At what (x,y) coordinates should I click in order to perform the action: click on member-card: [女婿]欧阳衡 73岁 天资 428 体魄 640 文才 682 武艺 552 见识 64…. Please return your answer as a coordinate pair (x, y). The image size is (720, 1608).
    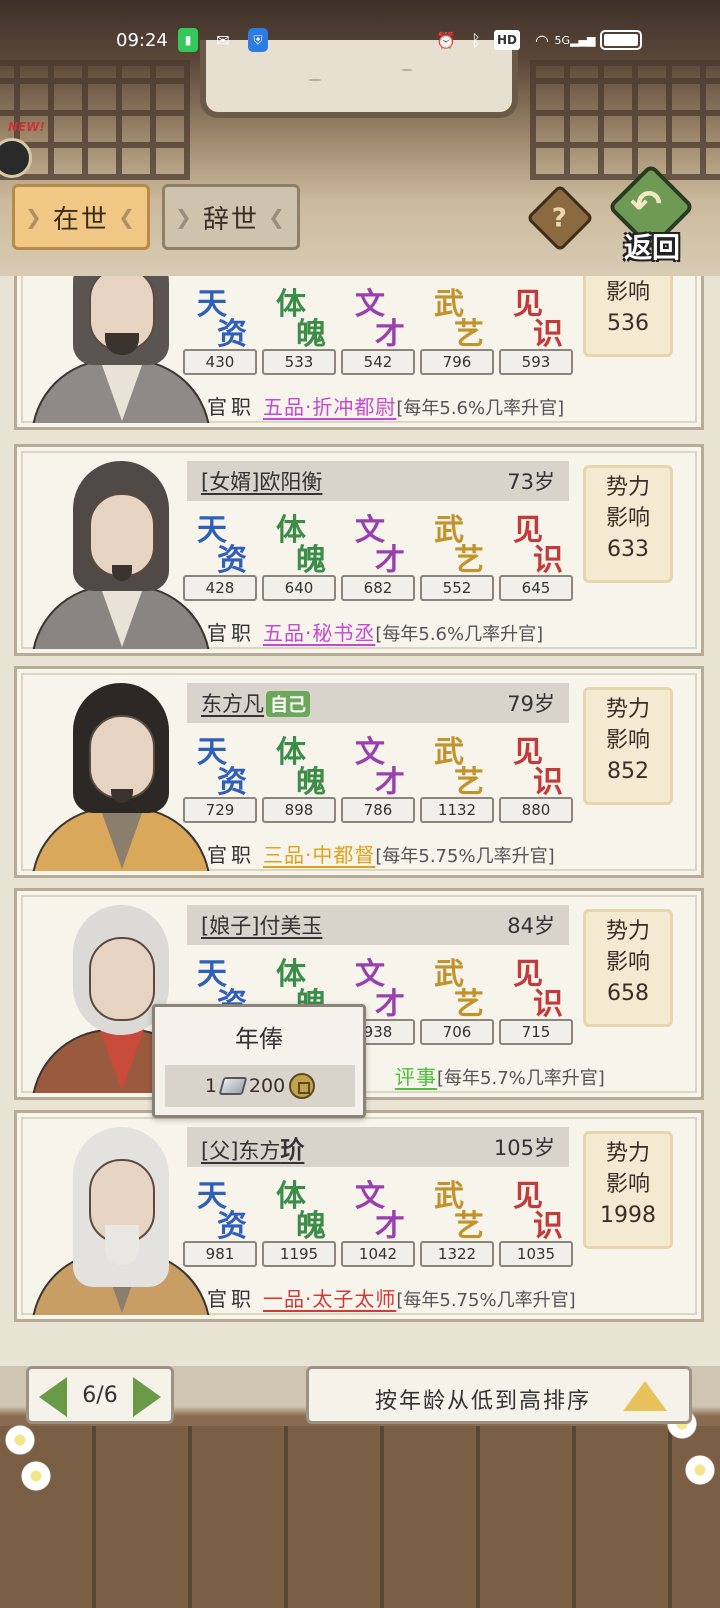
    Looking at the image, I should click on (359, 550).